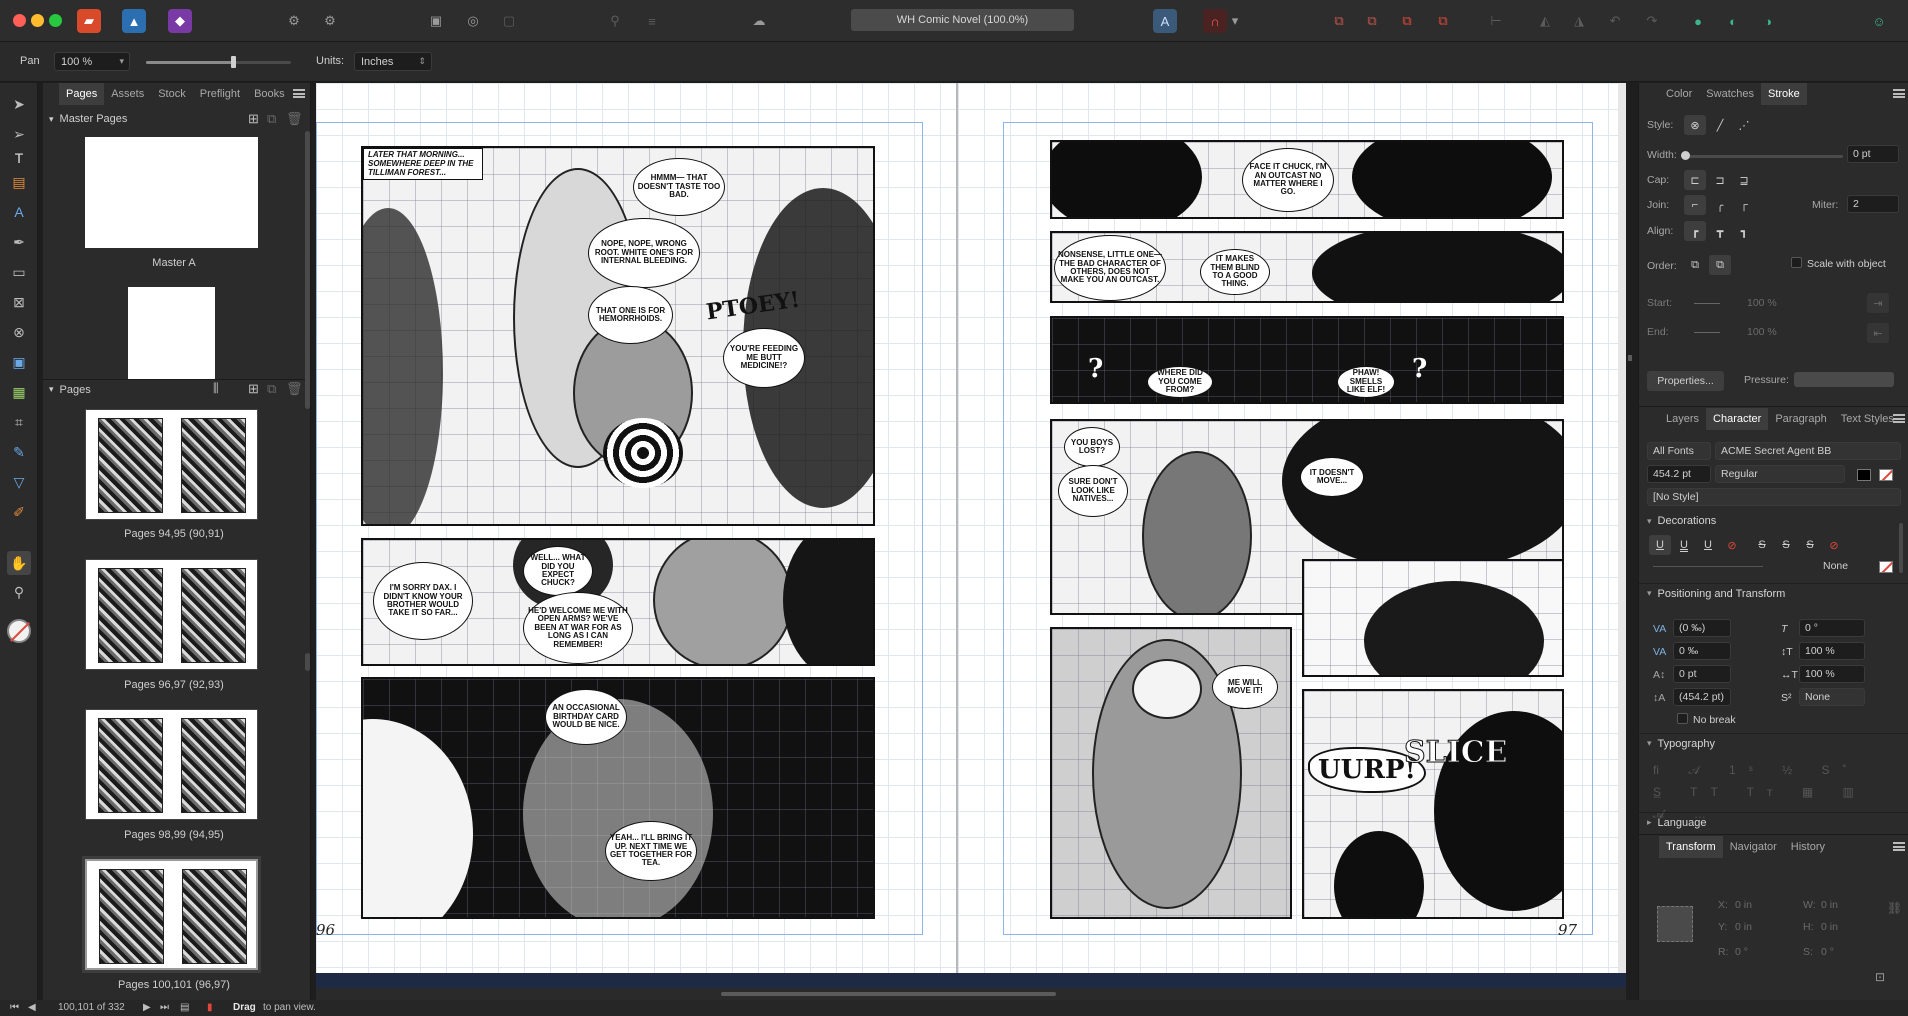  Describe the element at coordinates (19, 631) in the screenshot. I see `fill-color-swatch` at that location.